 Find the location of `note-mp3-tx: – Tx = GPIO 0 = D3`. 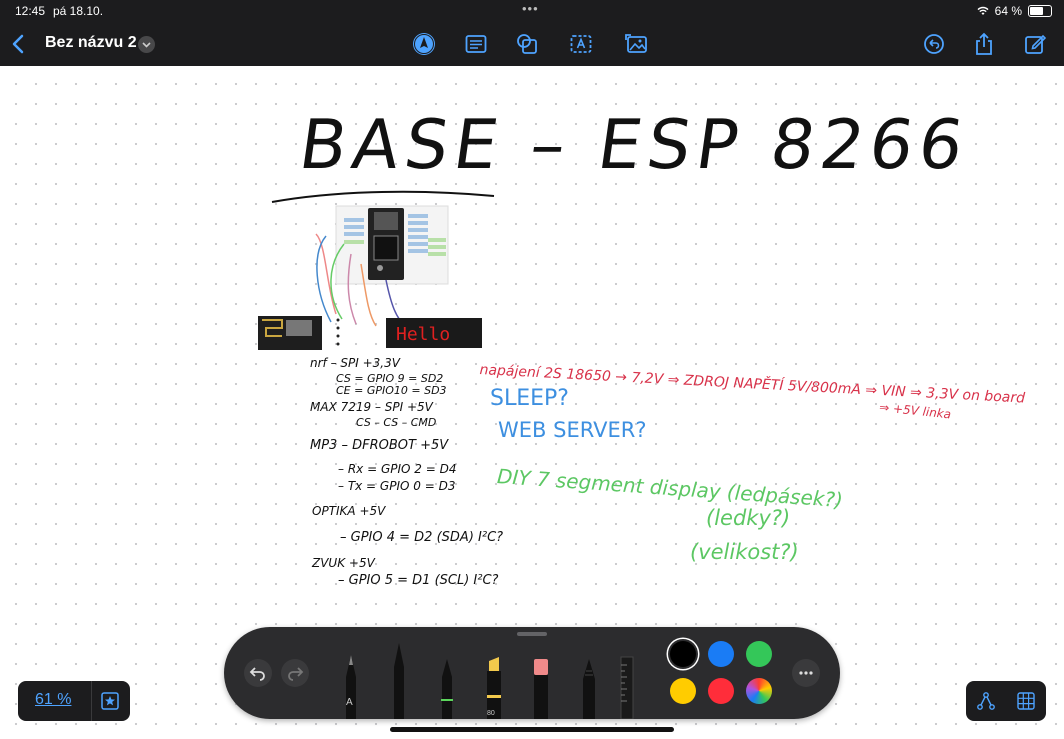

note-mp3-tx: – Tx = GPIO 0 = D3 is located at coordinates (397, 486).